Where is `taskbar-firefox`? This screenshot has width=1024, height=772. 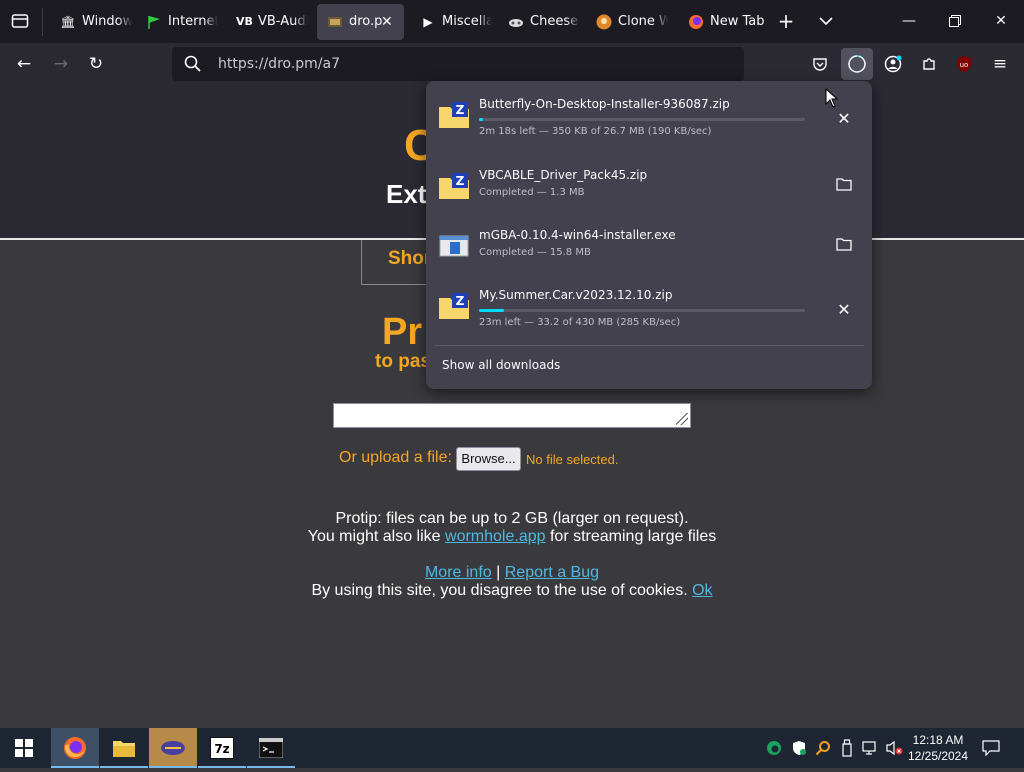 taskbar-firefox is located at coordinates (75, 748).